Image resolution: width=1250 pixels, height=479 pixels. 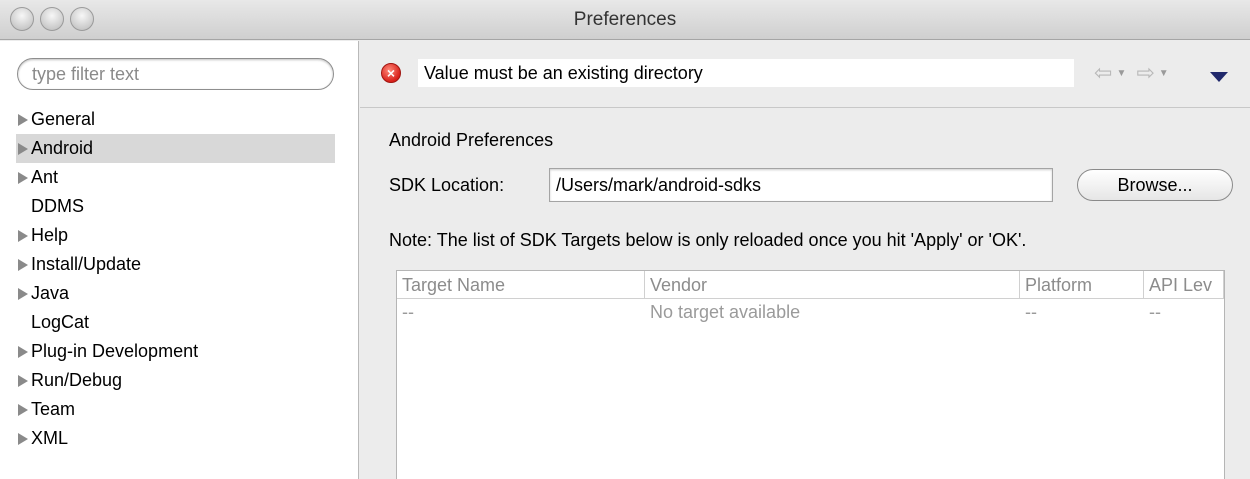 I want to click on tree-item-team: Team, so click(x=175, y=409).